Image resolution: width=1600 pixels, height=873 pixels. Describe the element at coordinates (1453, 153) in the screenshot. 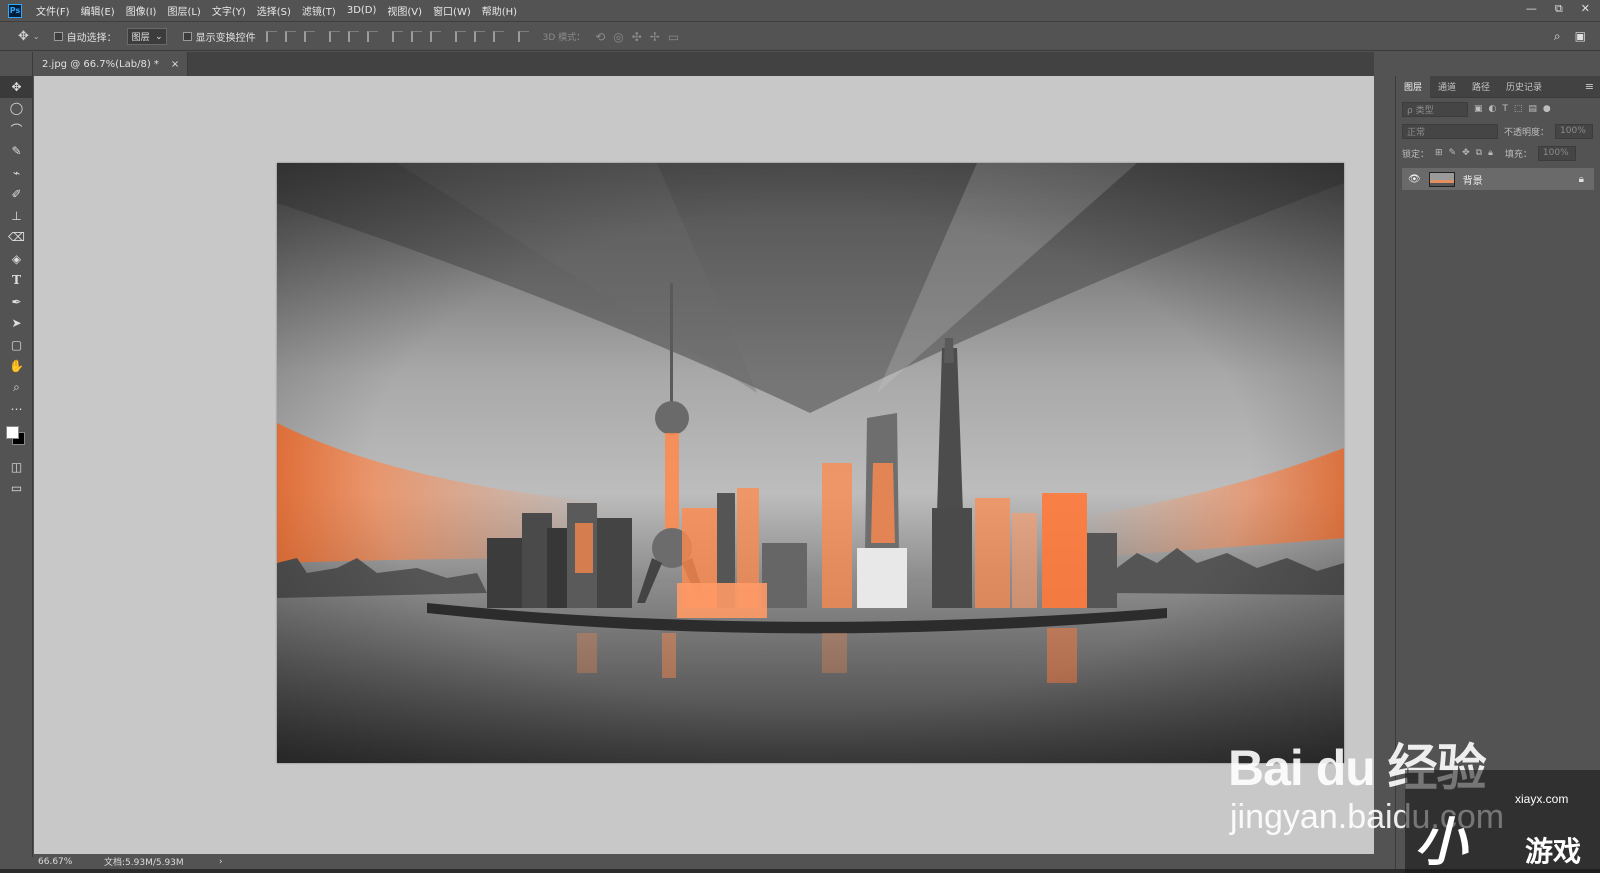

I see `lock-paint-icon: ✎` at that location.